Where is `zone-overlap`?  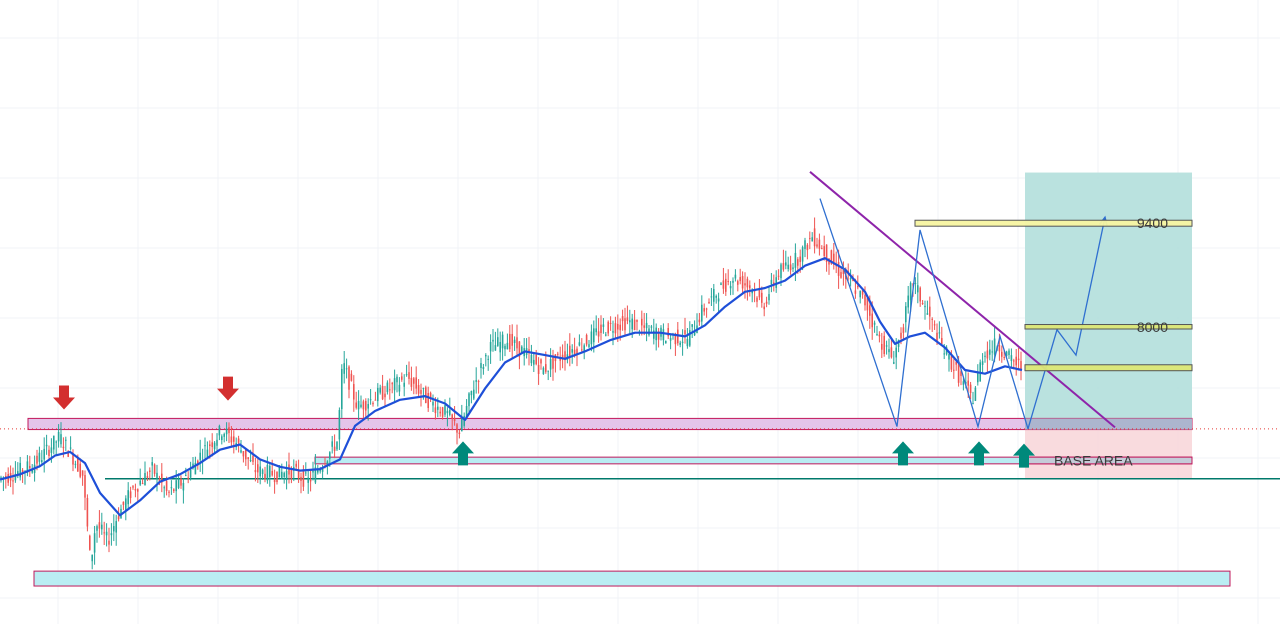 zone-overlap is located at coordinates (1108, 424).